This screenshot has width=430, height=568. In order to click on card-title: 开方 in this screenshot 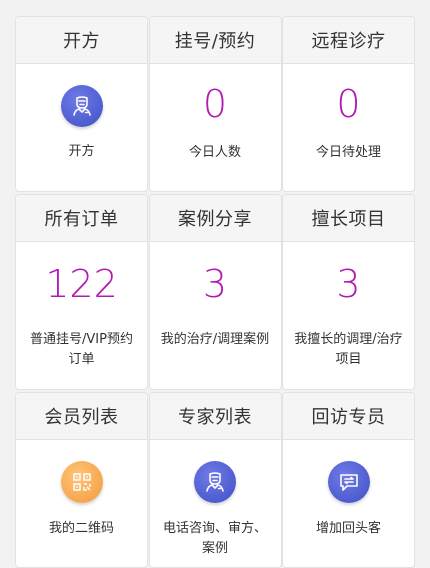, I will do `click(81, 40)`.